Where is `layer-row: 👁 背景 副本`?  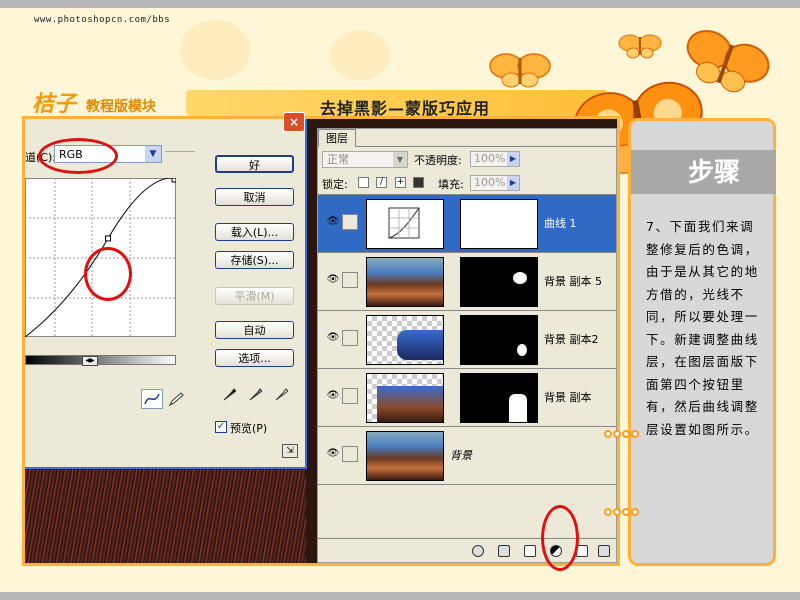
layer-row: 👁 背景 副本 is located at coordinates (467, 397).